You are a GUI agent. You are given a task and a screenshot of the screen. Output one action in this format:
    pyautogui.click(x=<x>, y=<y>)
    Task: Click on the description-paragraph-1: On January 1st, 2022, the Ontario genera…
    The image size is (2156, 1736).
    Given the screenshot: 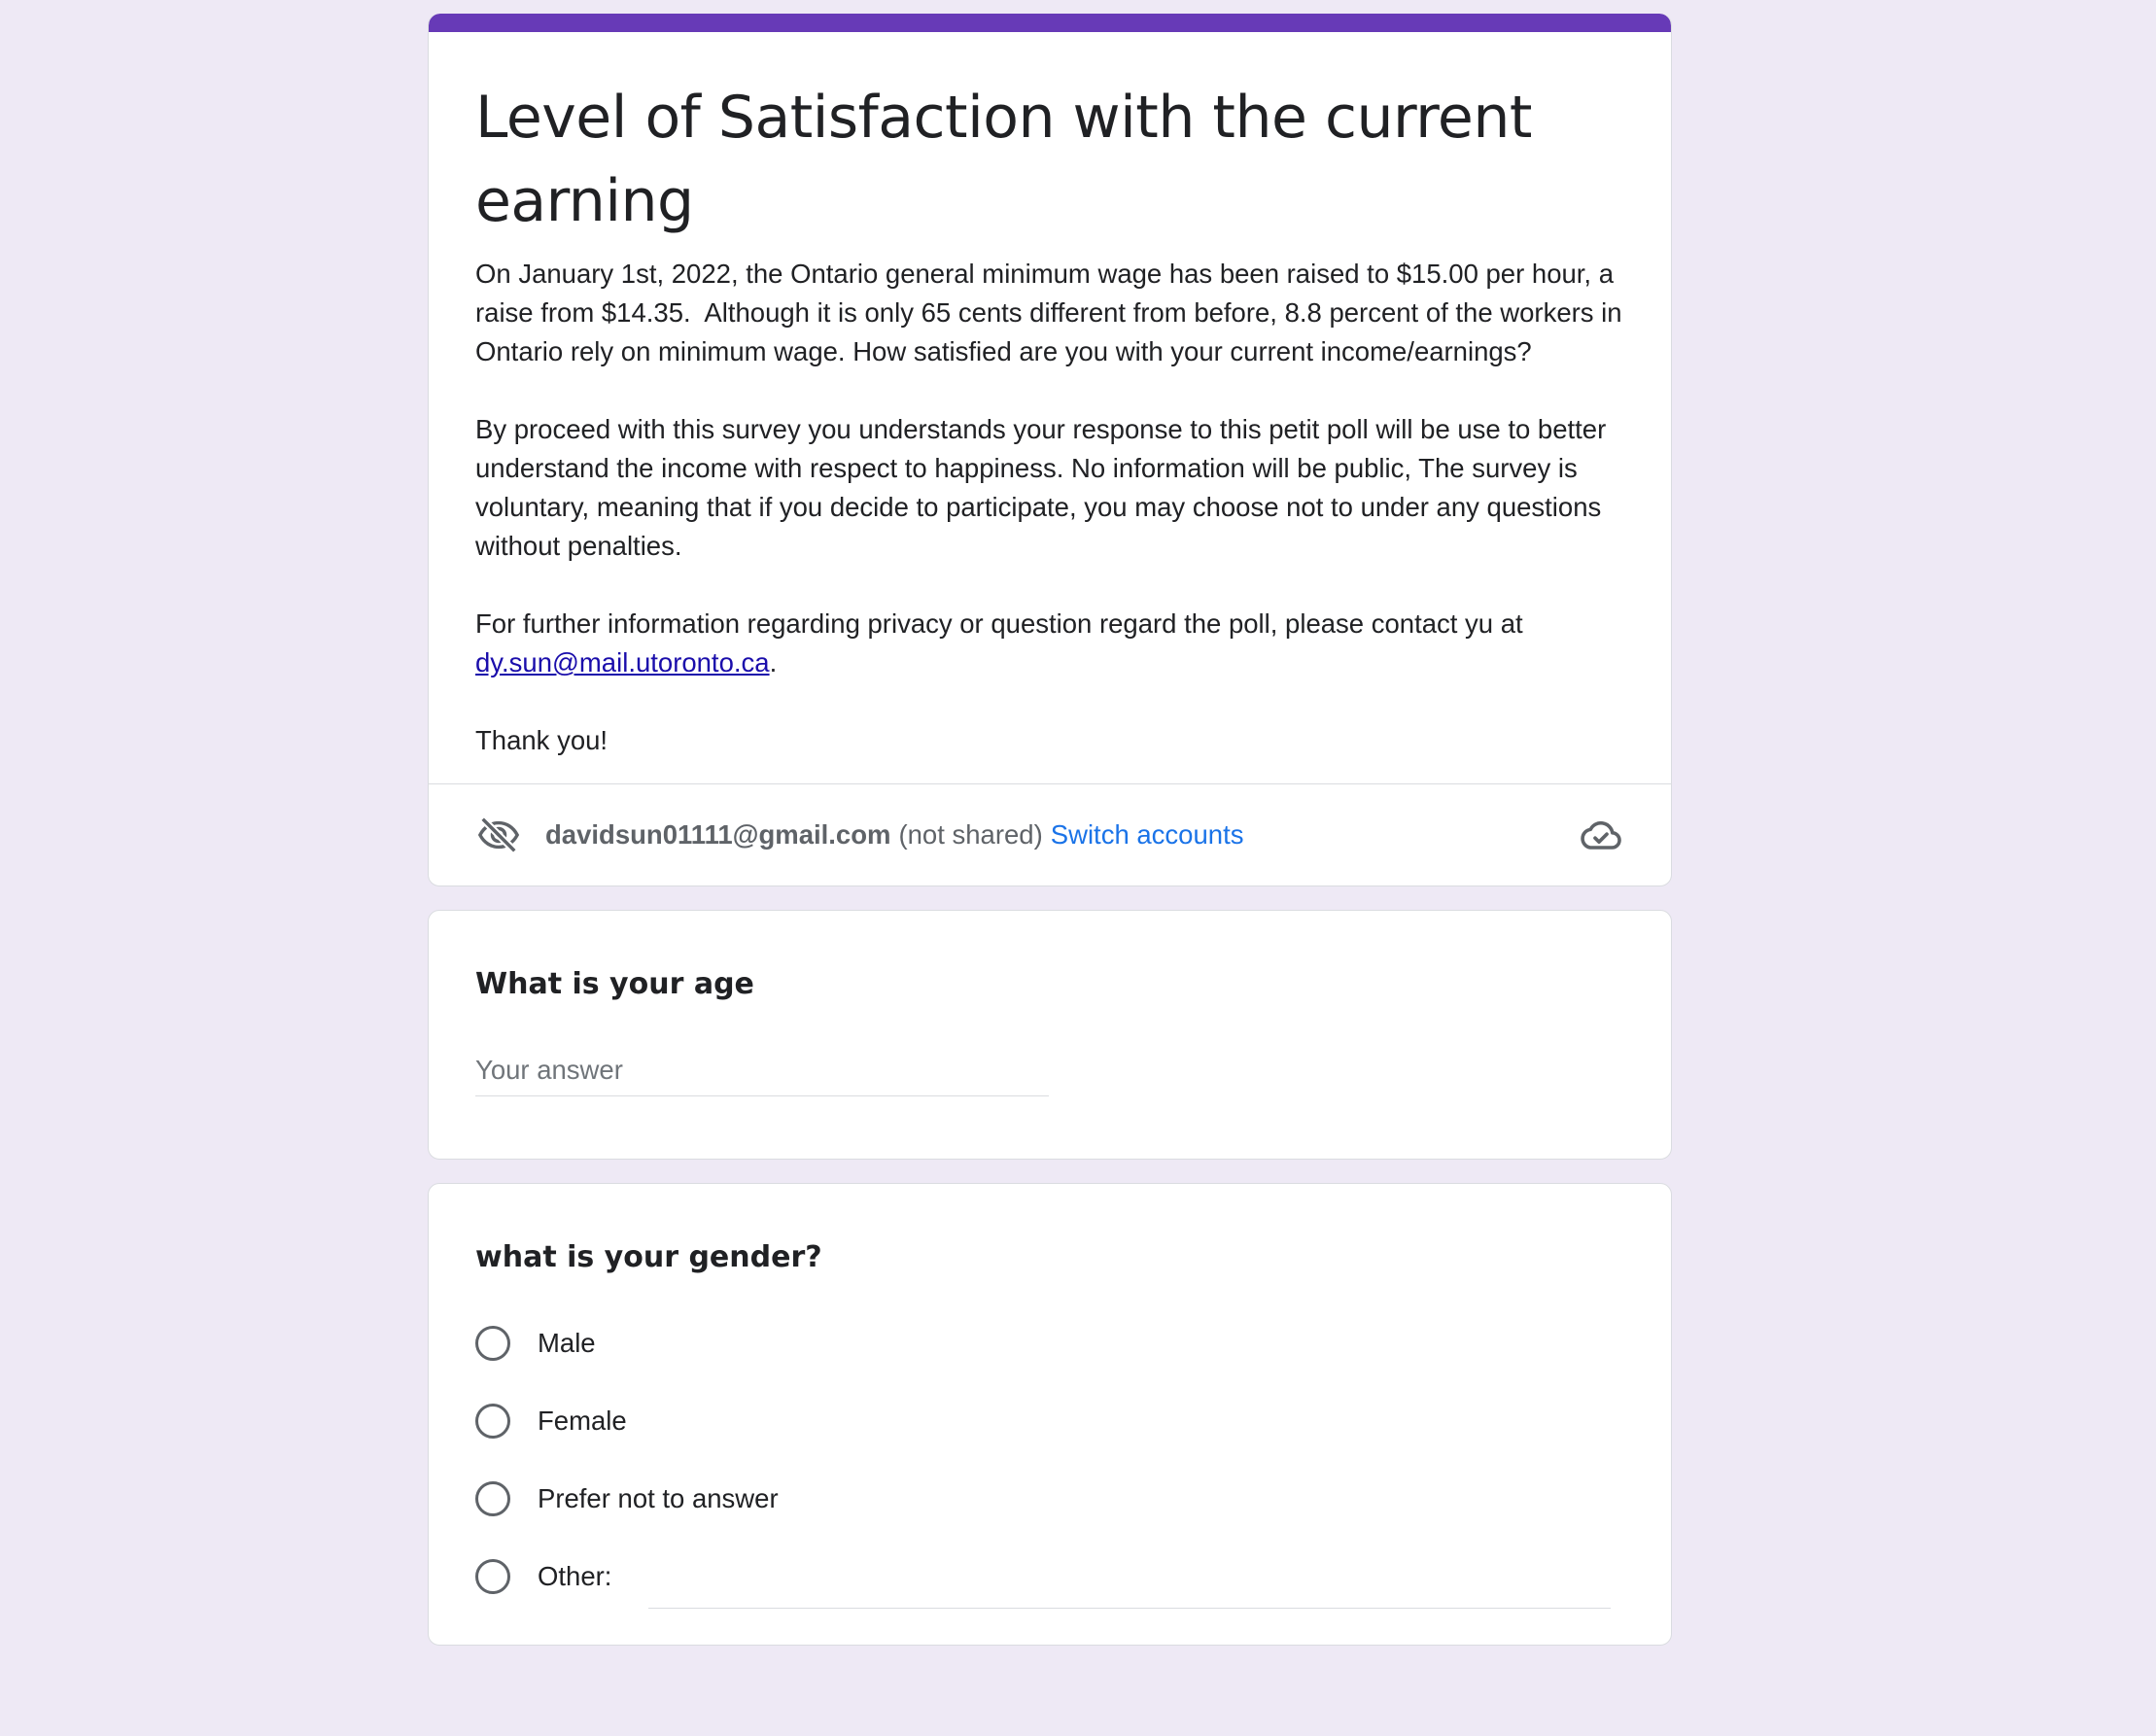 What is the action you would take?
    pyautogui.click(x=1052, y=313)
    